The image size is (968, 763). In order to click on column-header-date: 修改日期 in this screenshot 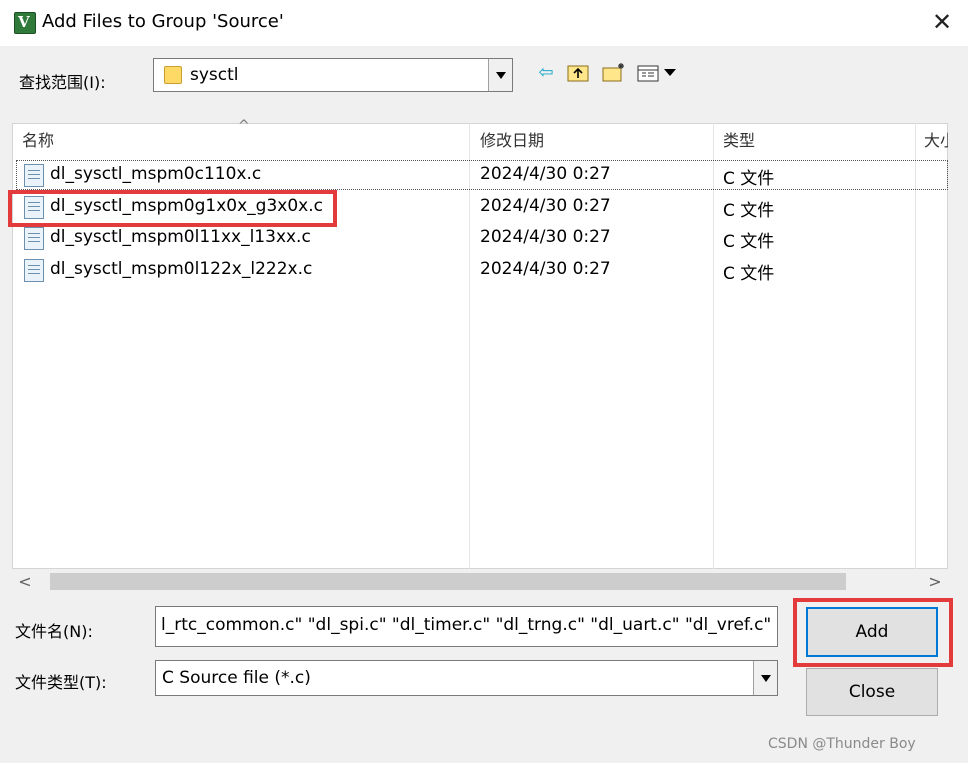, I will do `click(512, 139)`.